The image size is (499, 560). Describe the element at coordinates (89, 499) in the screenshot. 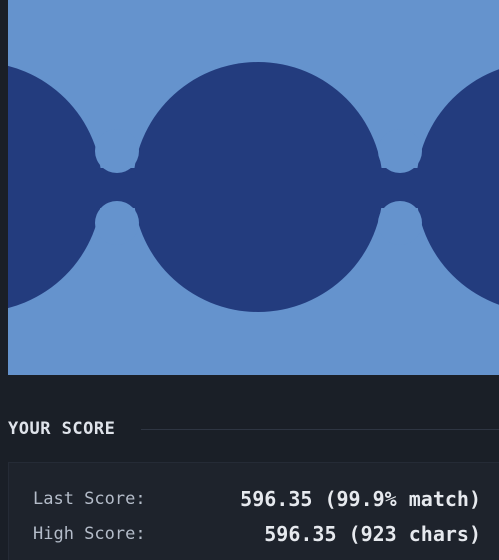

I see `last-score-label: Last Score:` at that location.